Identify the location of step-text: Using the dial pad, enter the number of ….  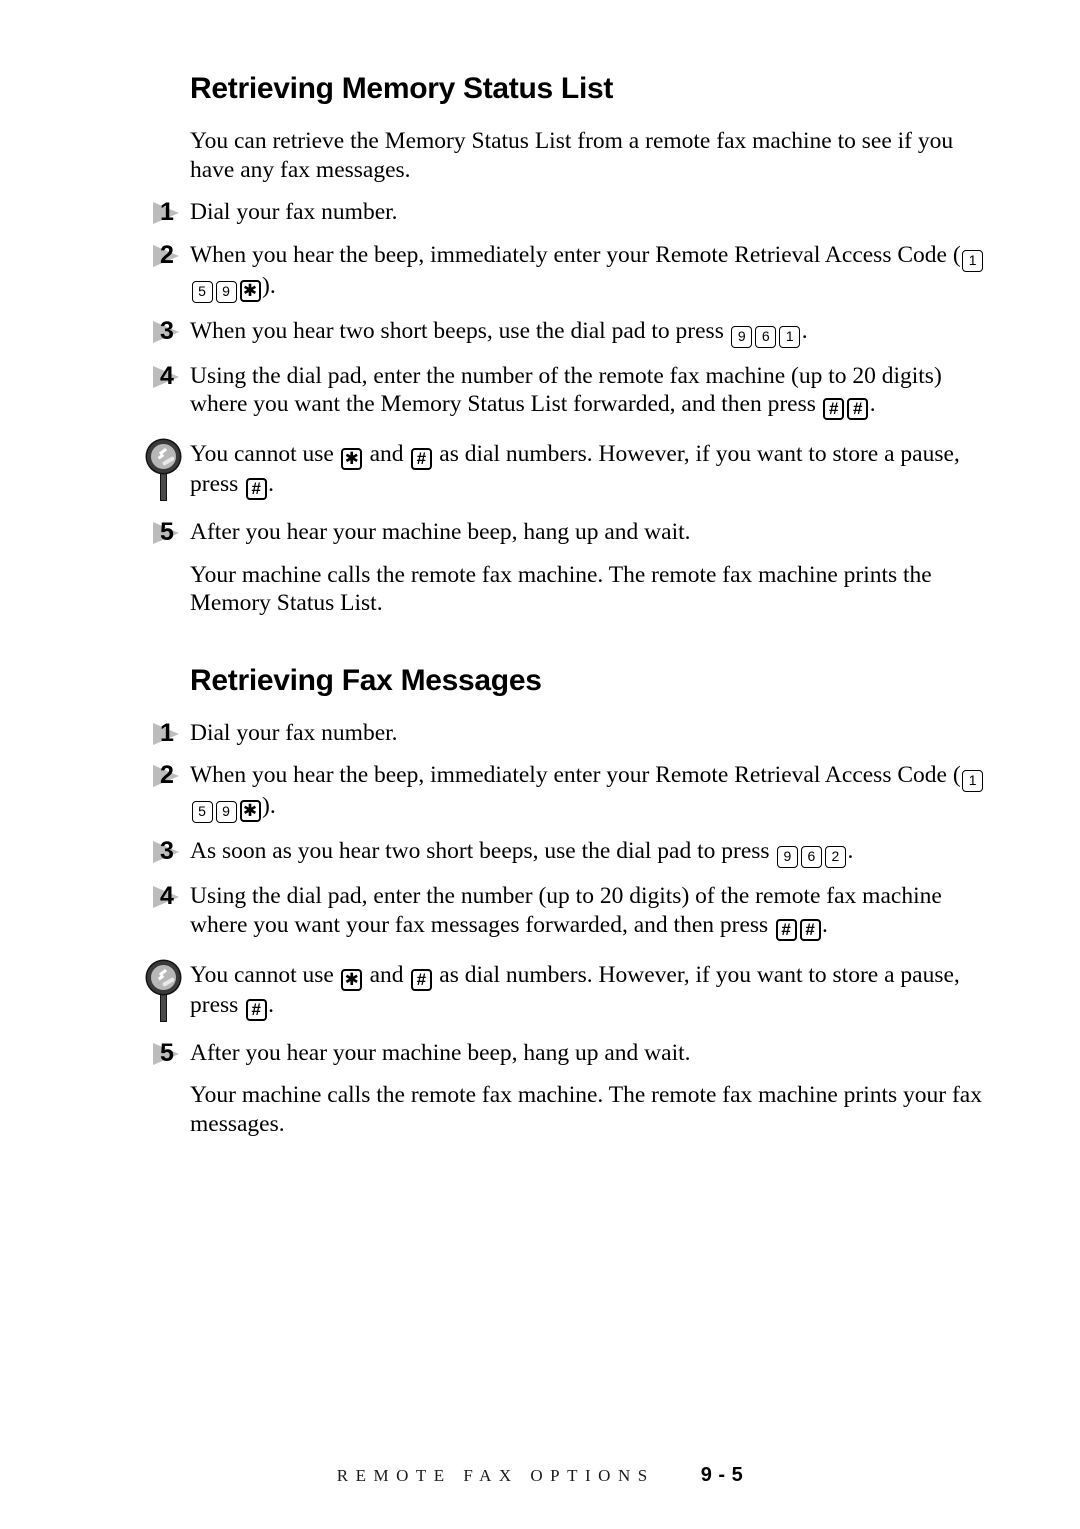
(566, 391).